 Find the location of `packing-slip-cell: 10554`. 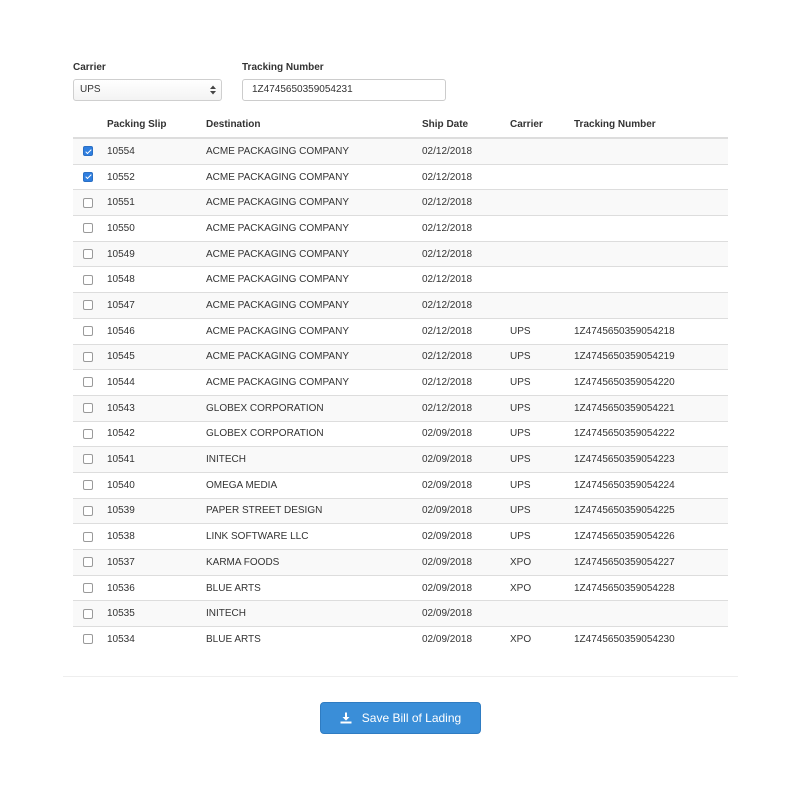

packing-slip-cell: 10554 is located at coordinates (156, 151).